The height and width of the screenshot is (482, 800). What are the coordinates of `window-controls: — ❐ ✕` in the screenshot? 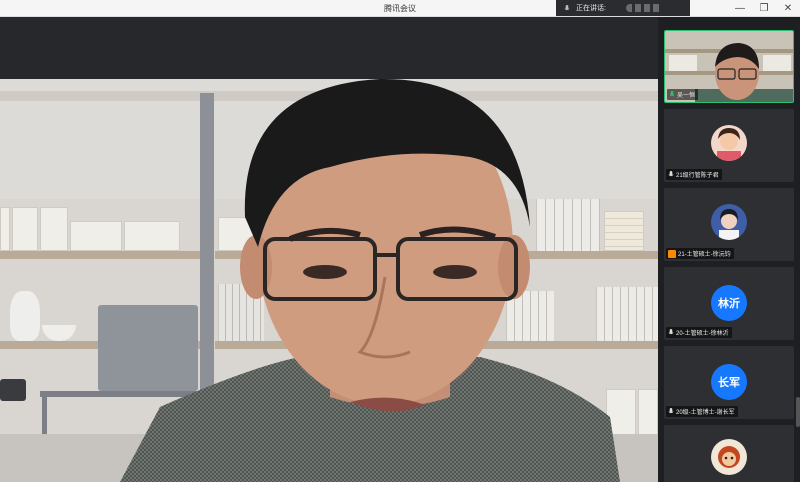 It's located at (764, 8).